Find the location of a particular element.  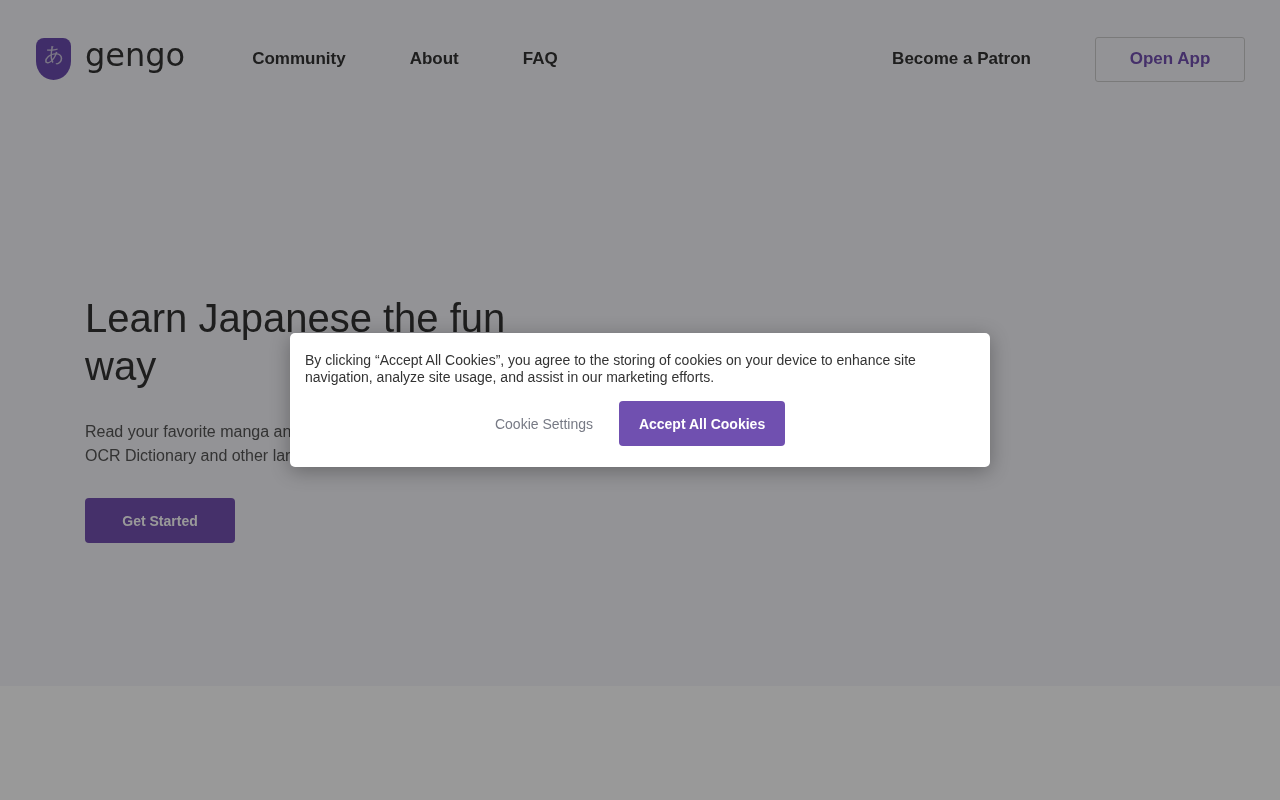

accept-cookies-button: Accept All Cookies is located at coordinates (702, 423).